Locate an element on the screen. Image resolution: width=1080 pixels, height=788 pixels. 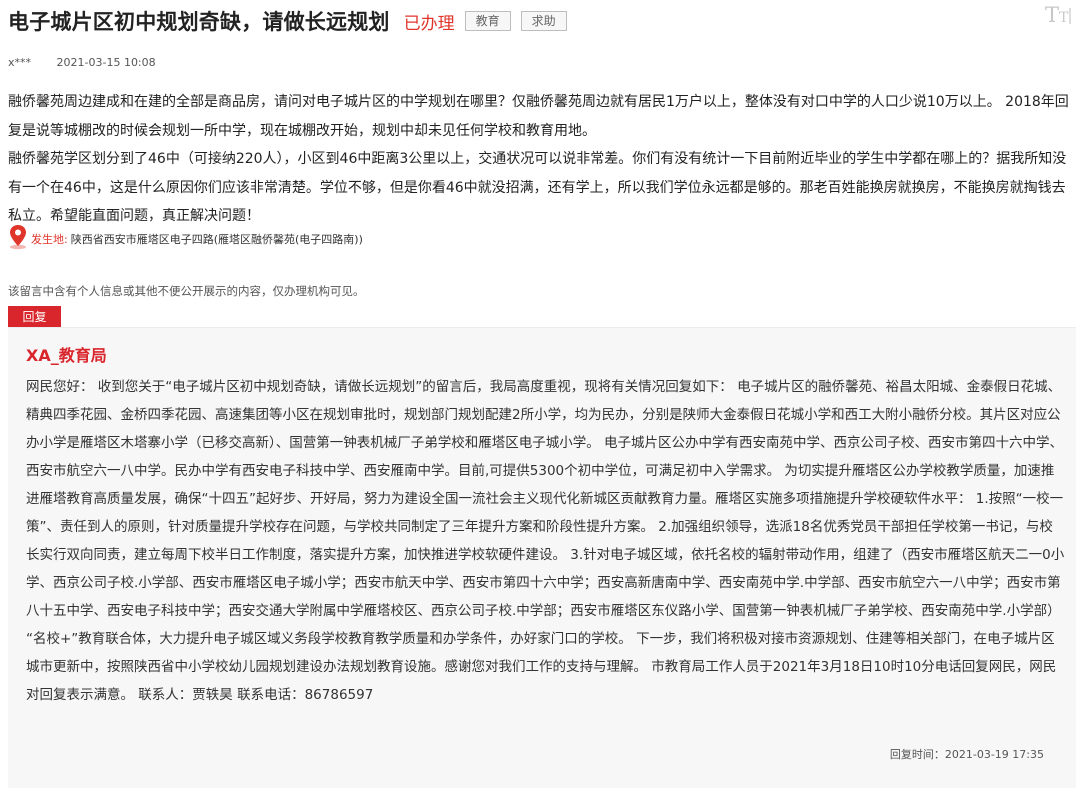
tag-help: 求助 is located at coordinates (543, 21).